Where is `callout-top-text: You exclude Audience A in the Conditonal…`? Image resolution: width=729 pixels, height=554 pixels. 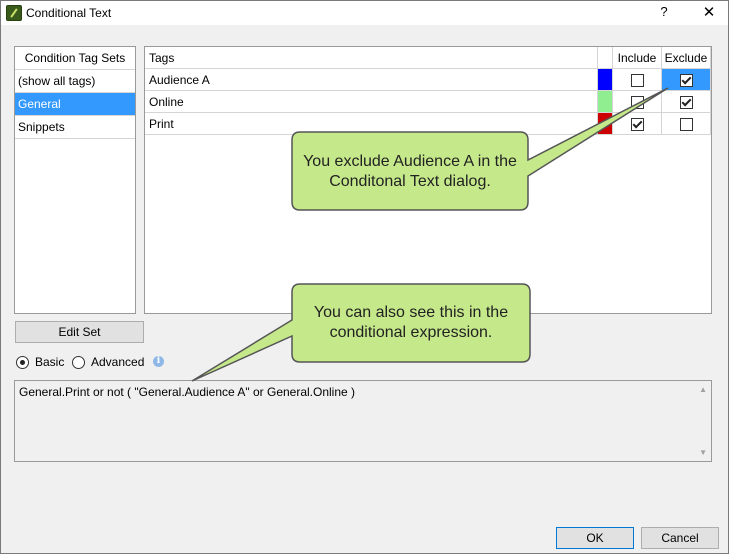
callout-top-text: You exclude Audience A in the Conditonal… is located at coordinates (410, 171).